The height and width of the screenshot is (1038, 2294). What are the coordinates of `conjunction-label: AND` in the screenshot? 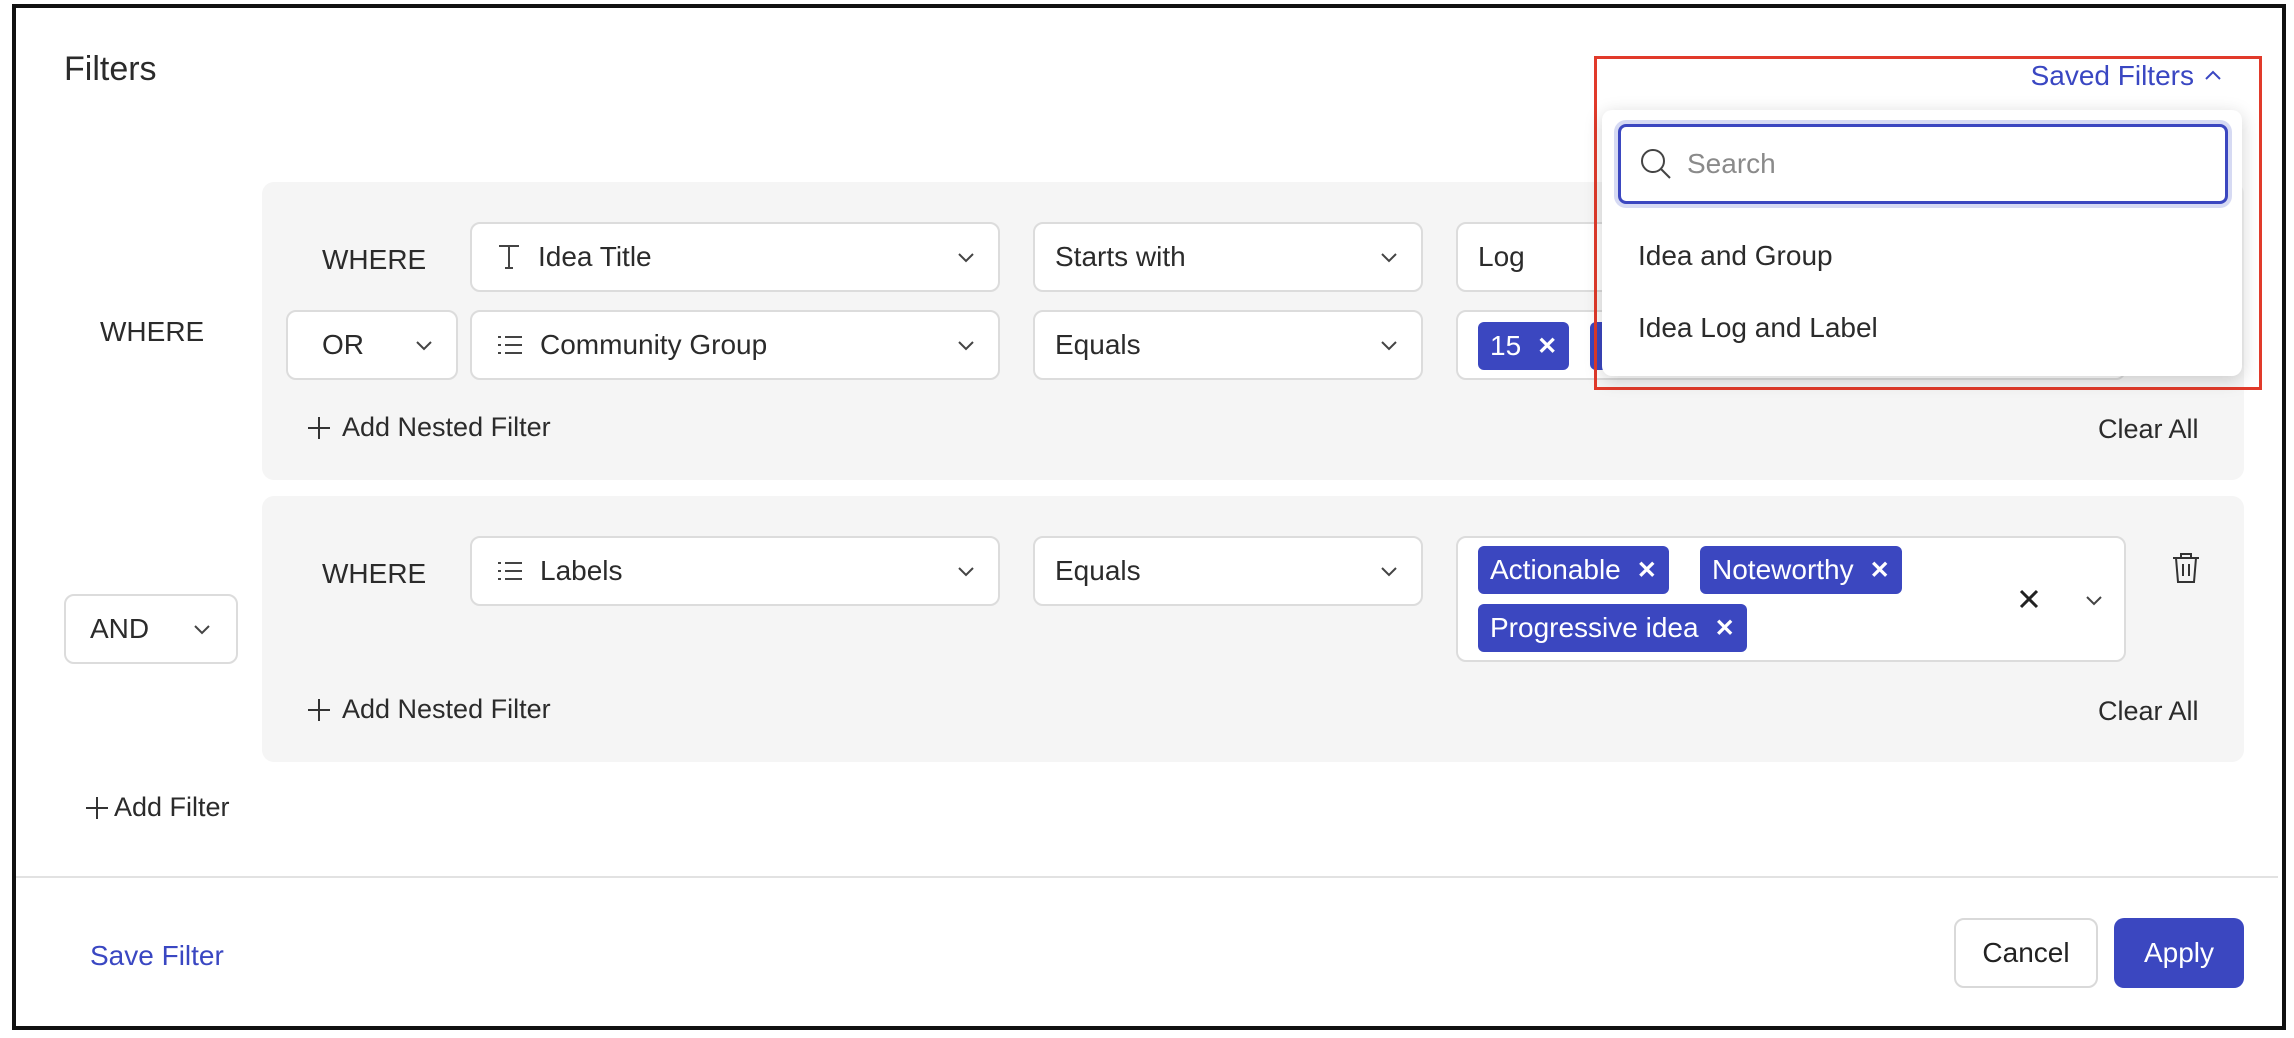 It's located at (120, 628).